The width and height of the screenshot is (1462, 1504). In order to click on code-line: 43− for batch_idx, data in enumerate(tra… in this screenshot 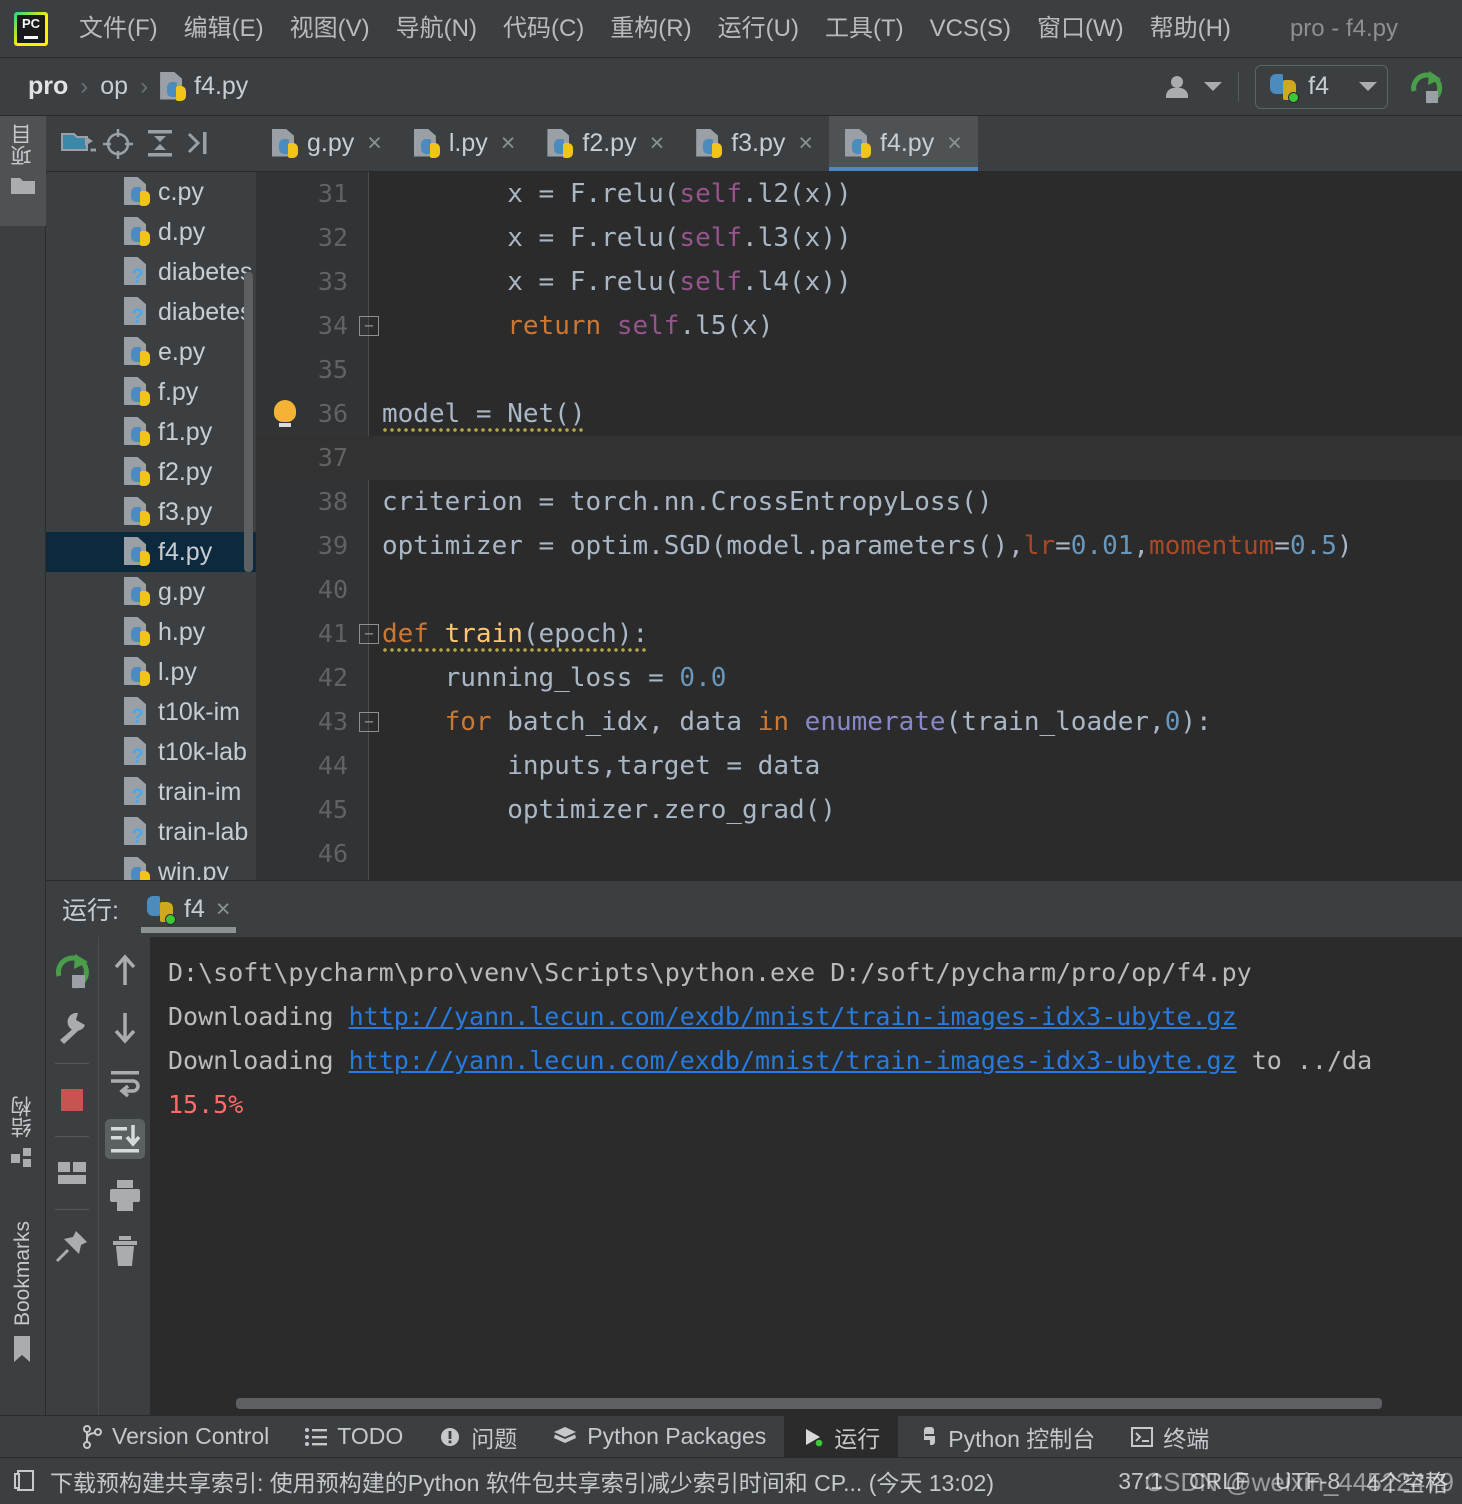, I will do `click(859, 722)`.